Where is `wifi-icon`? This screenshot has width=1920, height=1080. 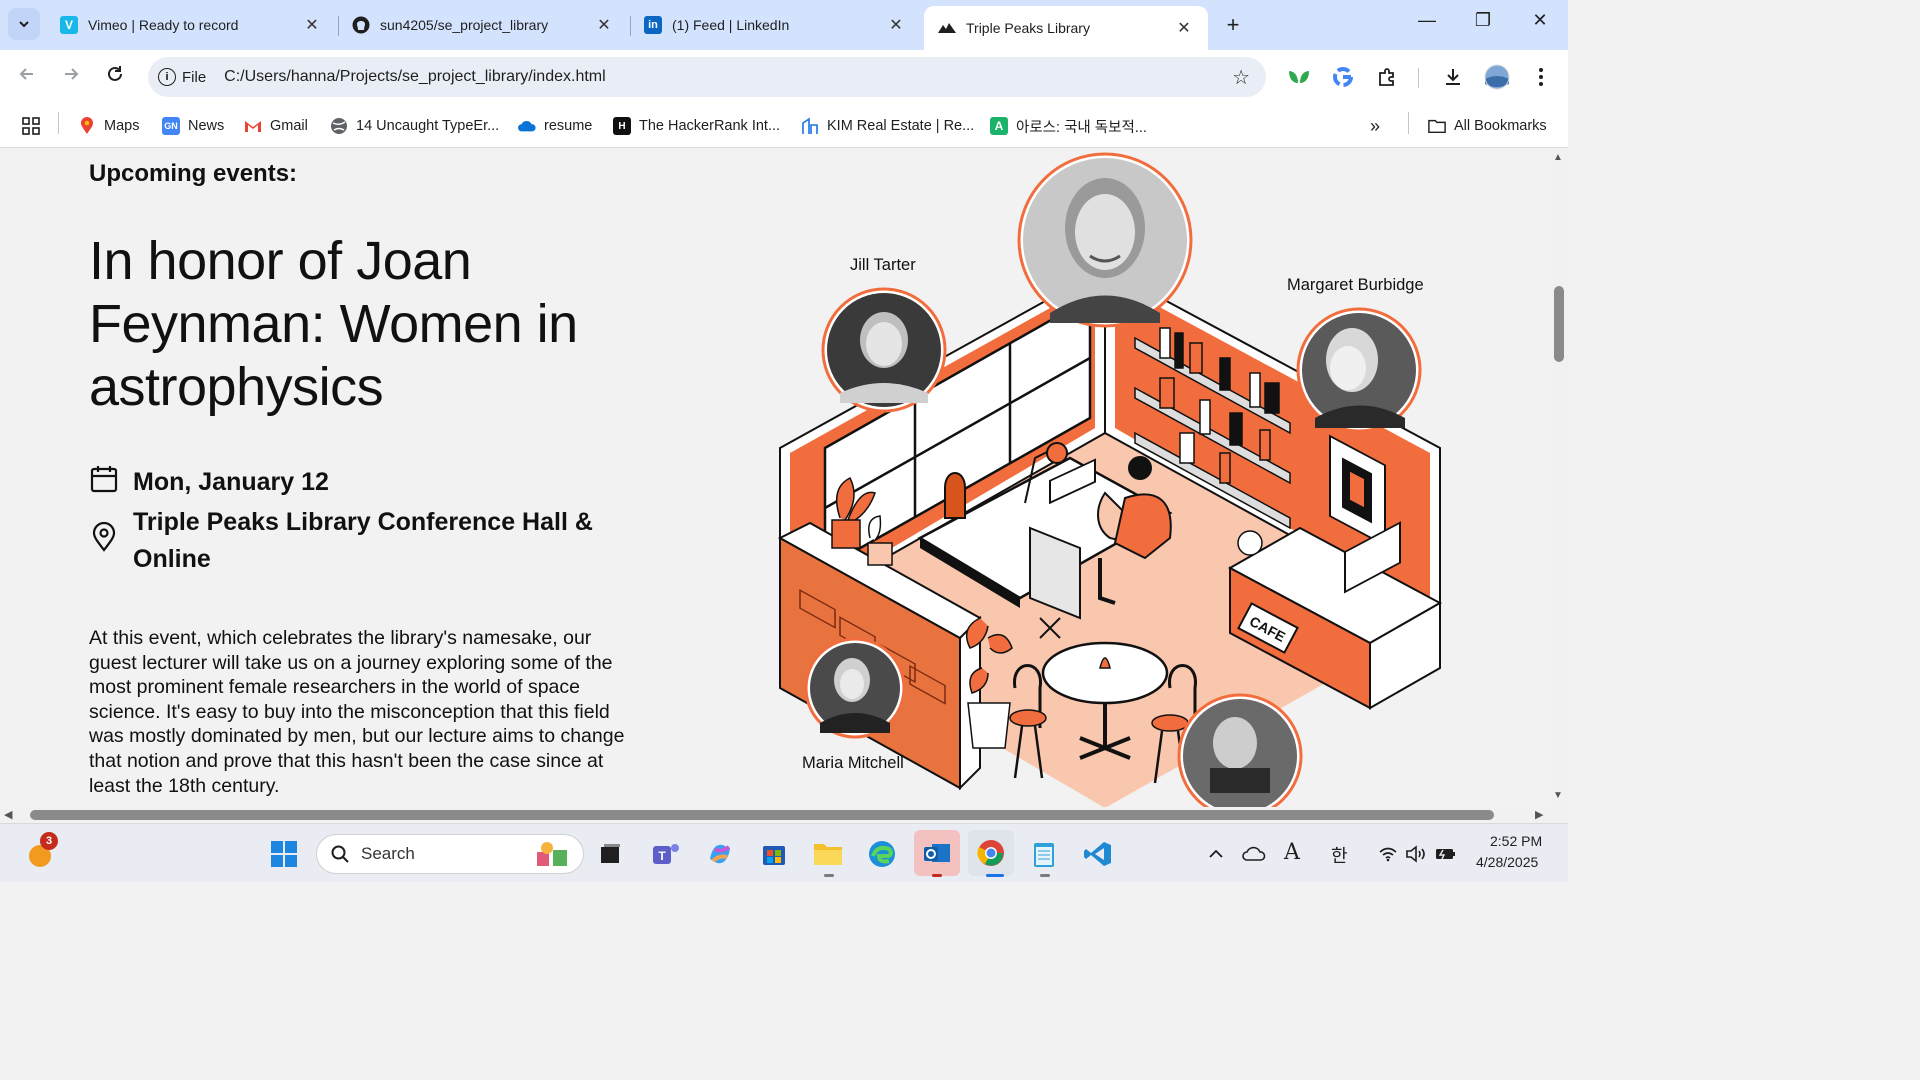
wifi-icon is located at coordinates (1388, 854).